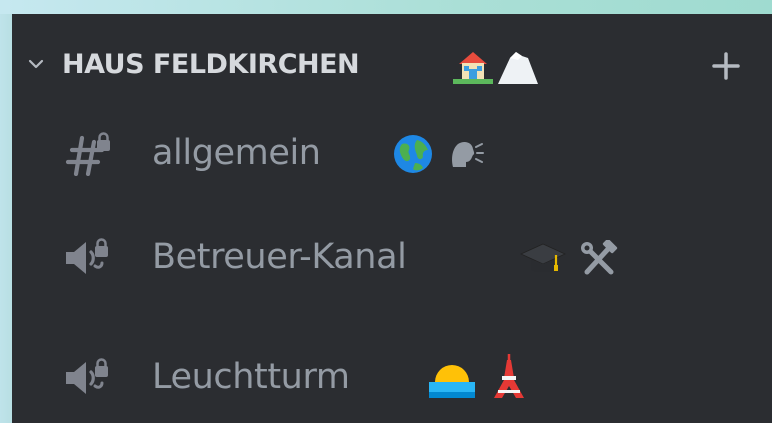 The image size is (772, 423). I want to click on channel-label: Leuchtturm, so click(251, 377).